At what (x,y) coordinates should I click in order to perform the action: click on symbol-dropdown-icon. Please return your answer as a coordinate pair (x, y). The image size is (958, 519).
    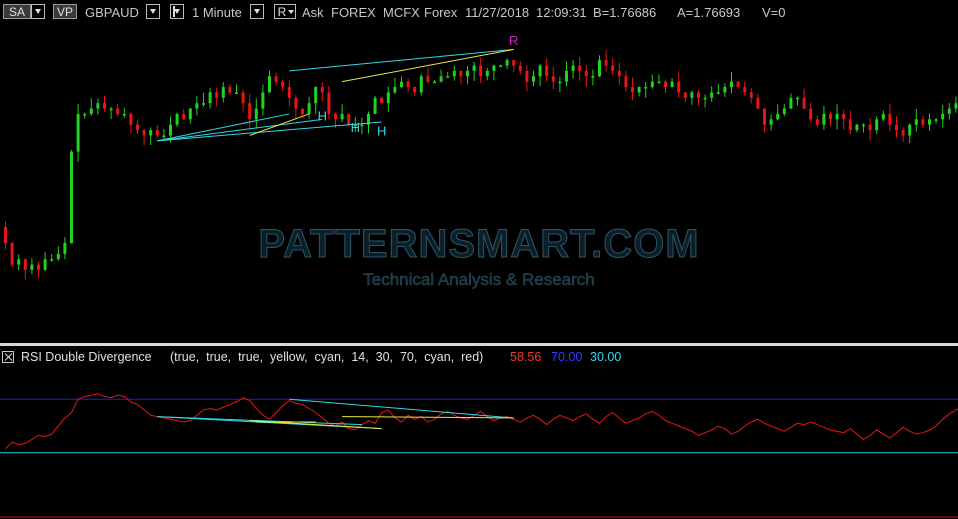
    Looking at the image, I should click on (153, 11).